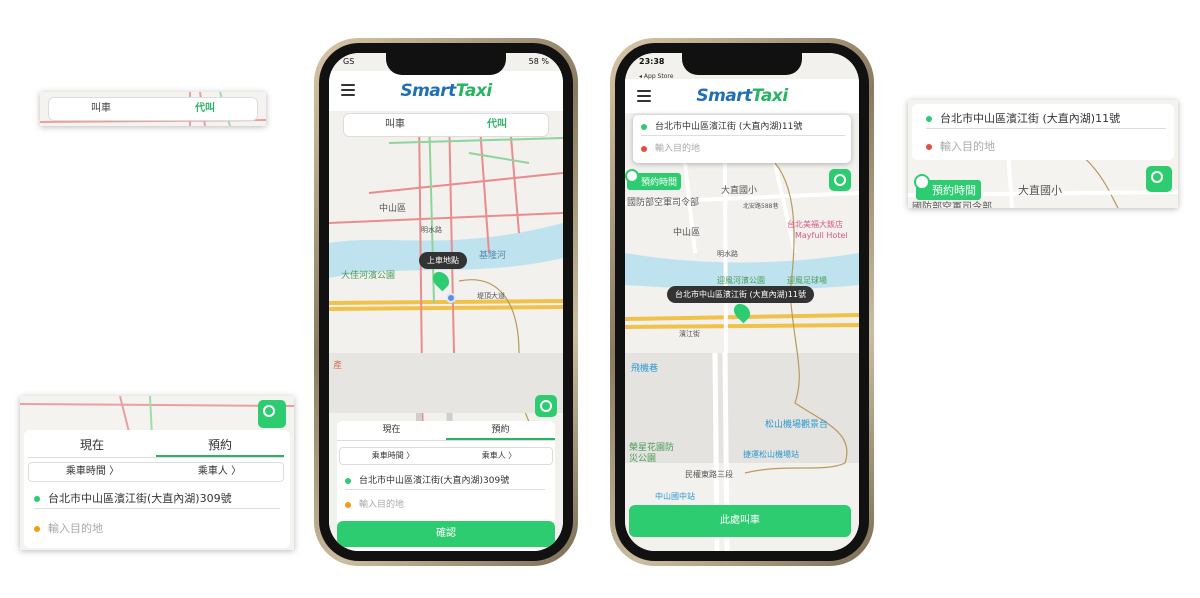 This screenshot has width=1200, height=598. What do you see at coordinates (807, 280) in the screenshot?
I see `map-label: 迎風足球場` at bounding box center [807, 280].